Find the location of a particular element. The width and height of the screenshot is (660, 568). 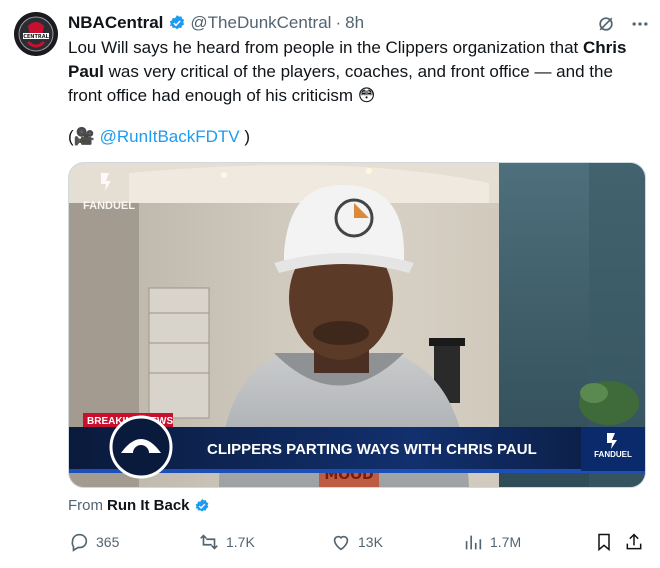

repost-count: 1.7K is located at coordinates (240, 542).